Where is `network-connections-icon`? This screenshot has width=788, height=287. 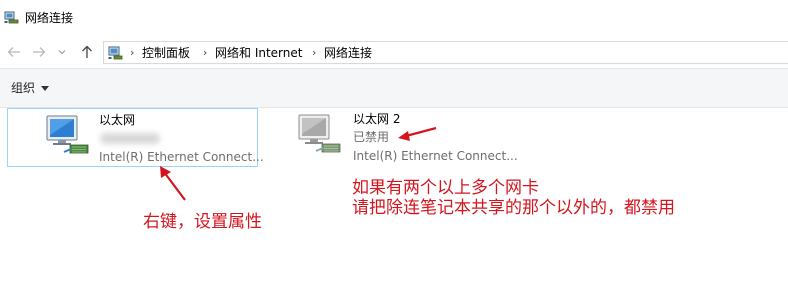 network-connections-icon is located at coordinates (11, 17).